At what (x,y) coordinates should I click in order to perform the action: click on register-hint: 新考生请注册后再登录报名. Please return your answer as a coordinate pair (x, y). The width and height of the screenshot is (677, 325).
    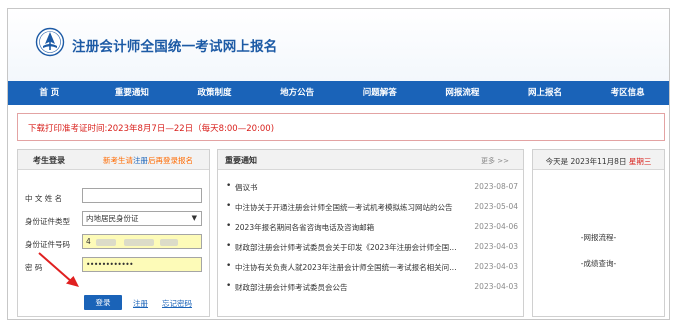
    Looking at the image, I should click on (148, 160).